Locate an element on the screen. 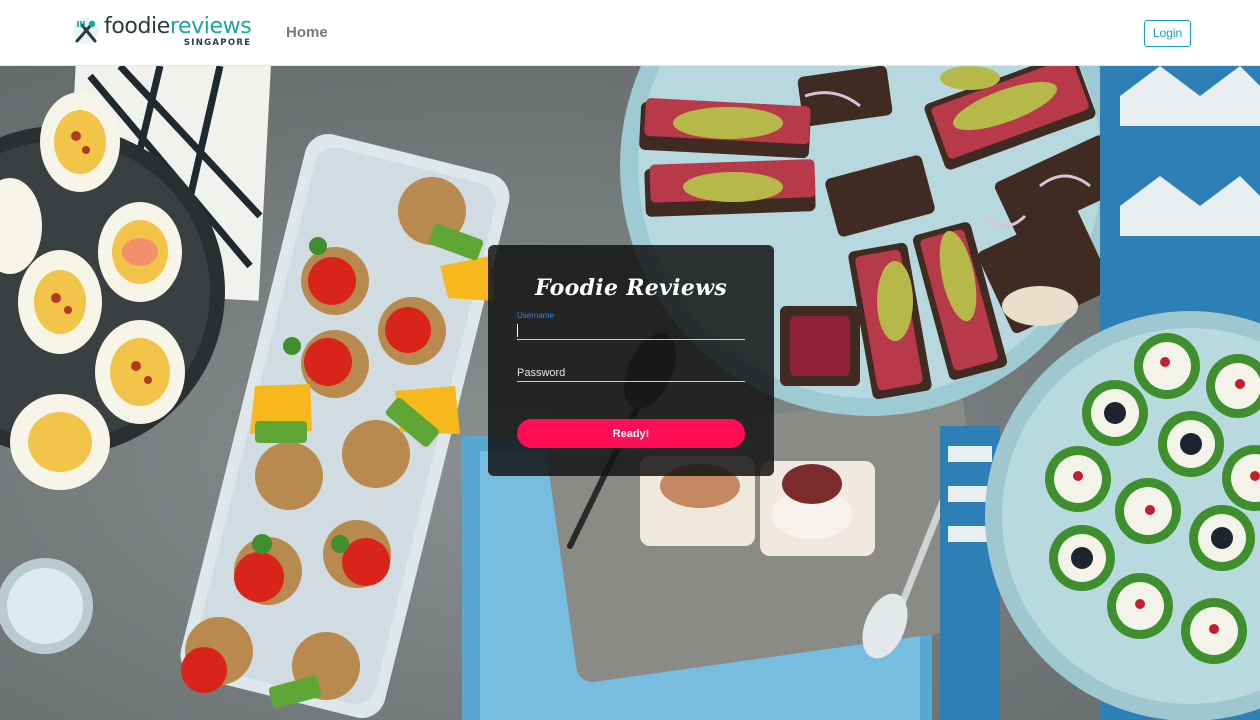 This screenshot has height=720, width=1260. brand-logo: foodiereviews SINGAPORE is located at coordinates (161, 32).